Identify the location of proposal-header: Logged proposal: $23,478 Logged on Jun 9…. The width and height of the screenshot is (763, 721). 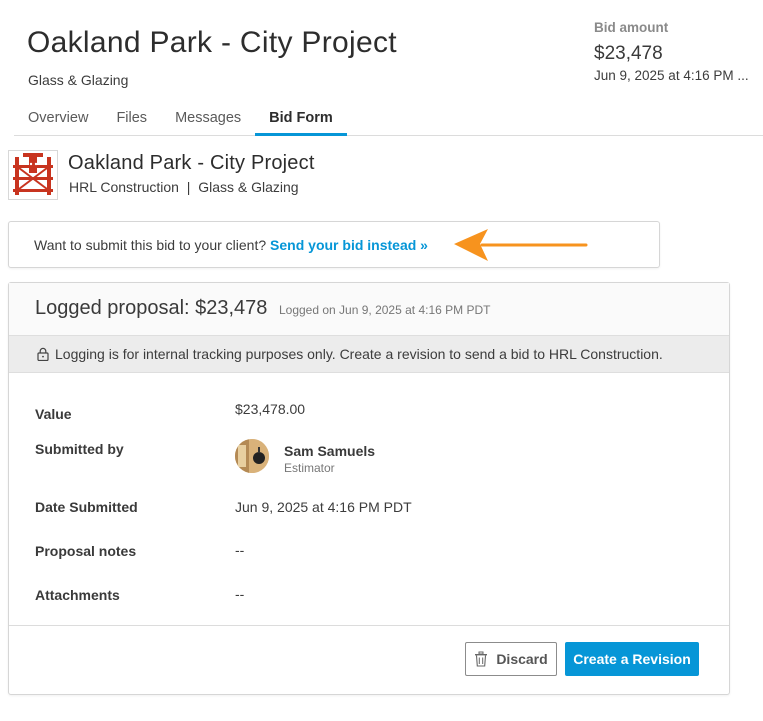
(369, 309).